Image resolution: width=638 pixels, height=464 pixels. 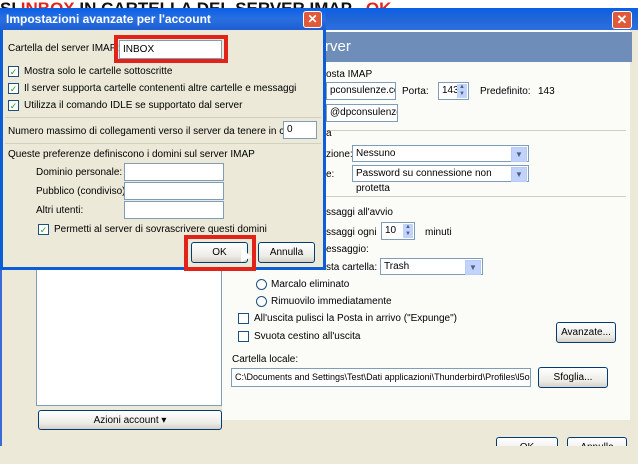 What do you see at coordinates (505, 91) in the screenshot?
I see `default-port-label: Predefinito:` at bounding box center [505, 91].